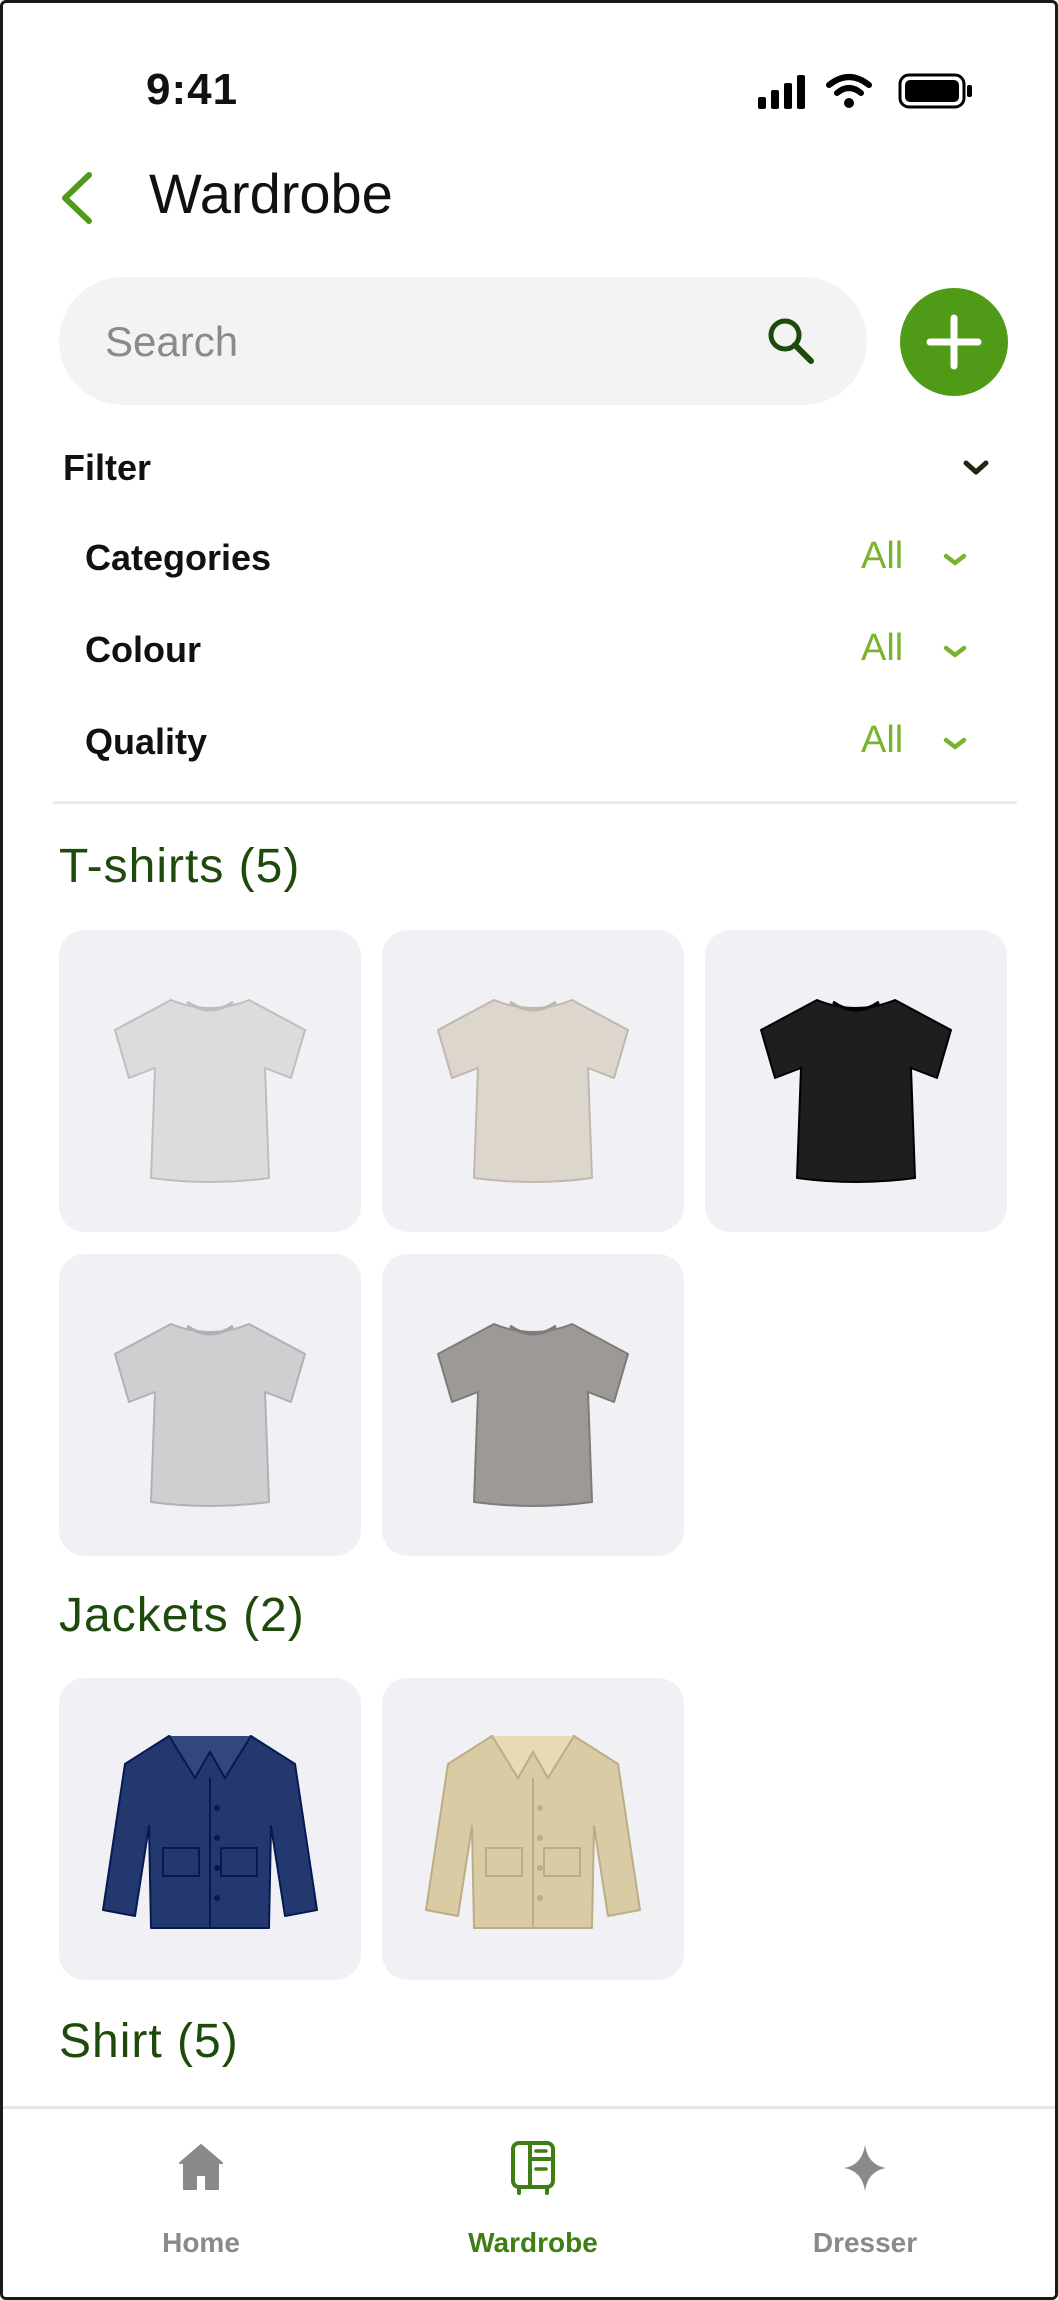  I want to click on cellular-signal-icon, so click(781, 92).